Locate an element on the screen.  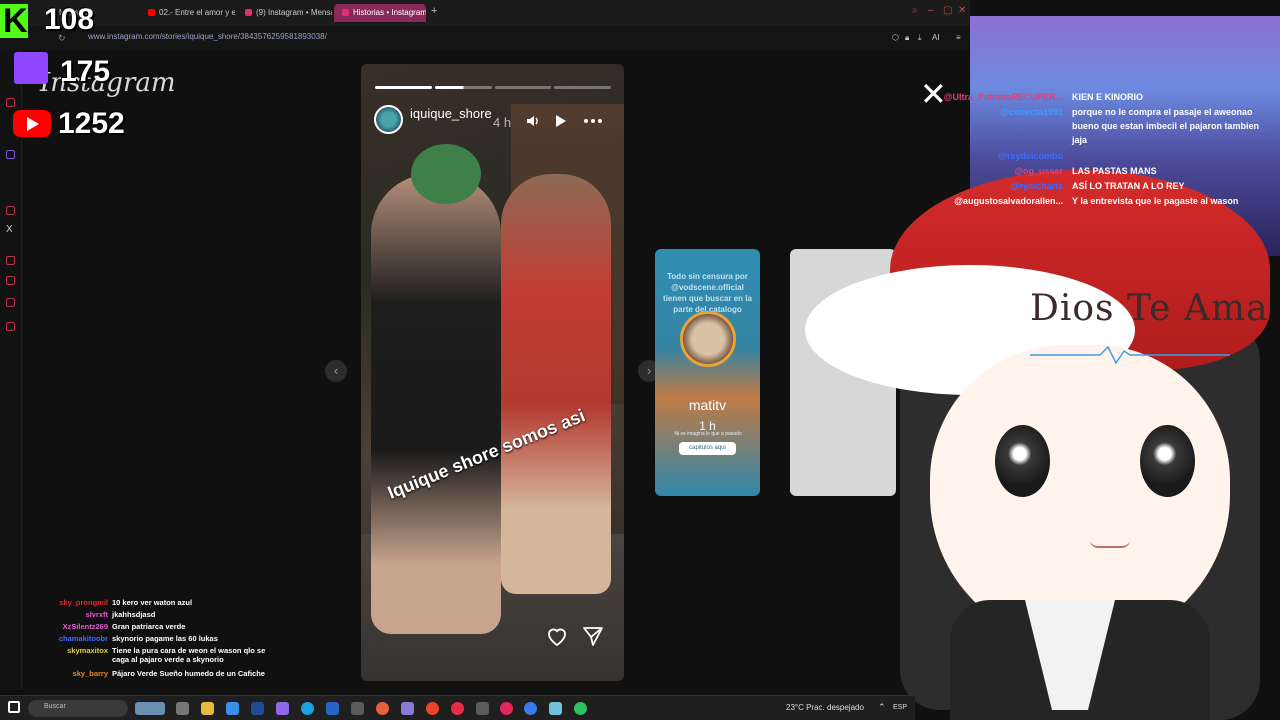
youtube-viewer-count: 1252 is located at coordinates (91, 123).